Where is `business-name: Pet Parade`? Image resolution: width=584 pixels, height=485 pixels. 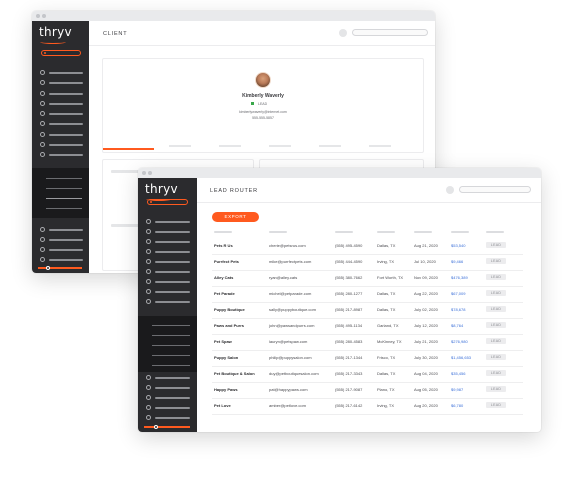
business-name: Pet Parade is located at coordinates (224, 293).